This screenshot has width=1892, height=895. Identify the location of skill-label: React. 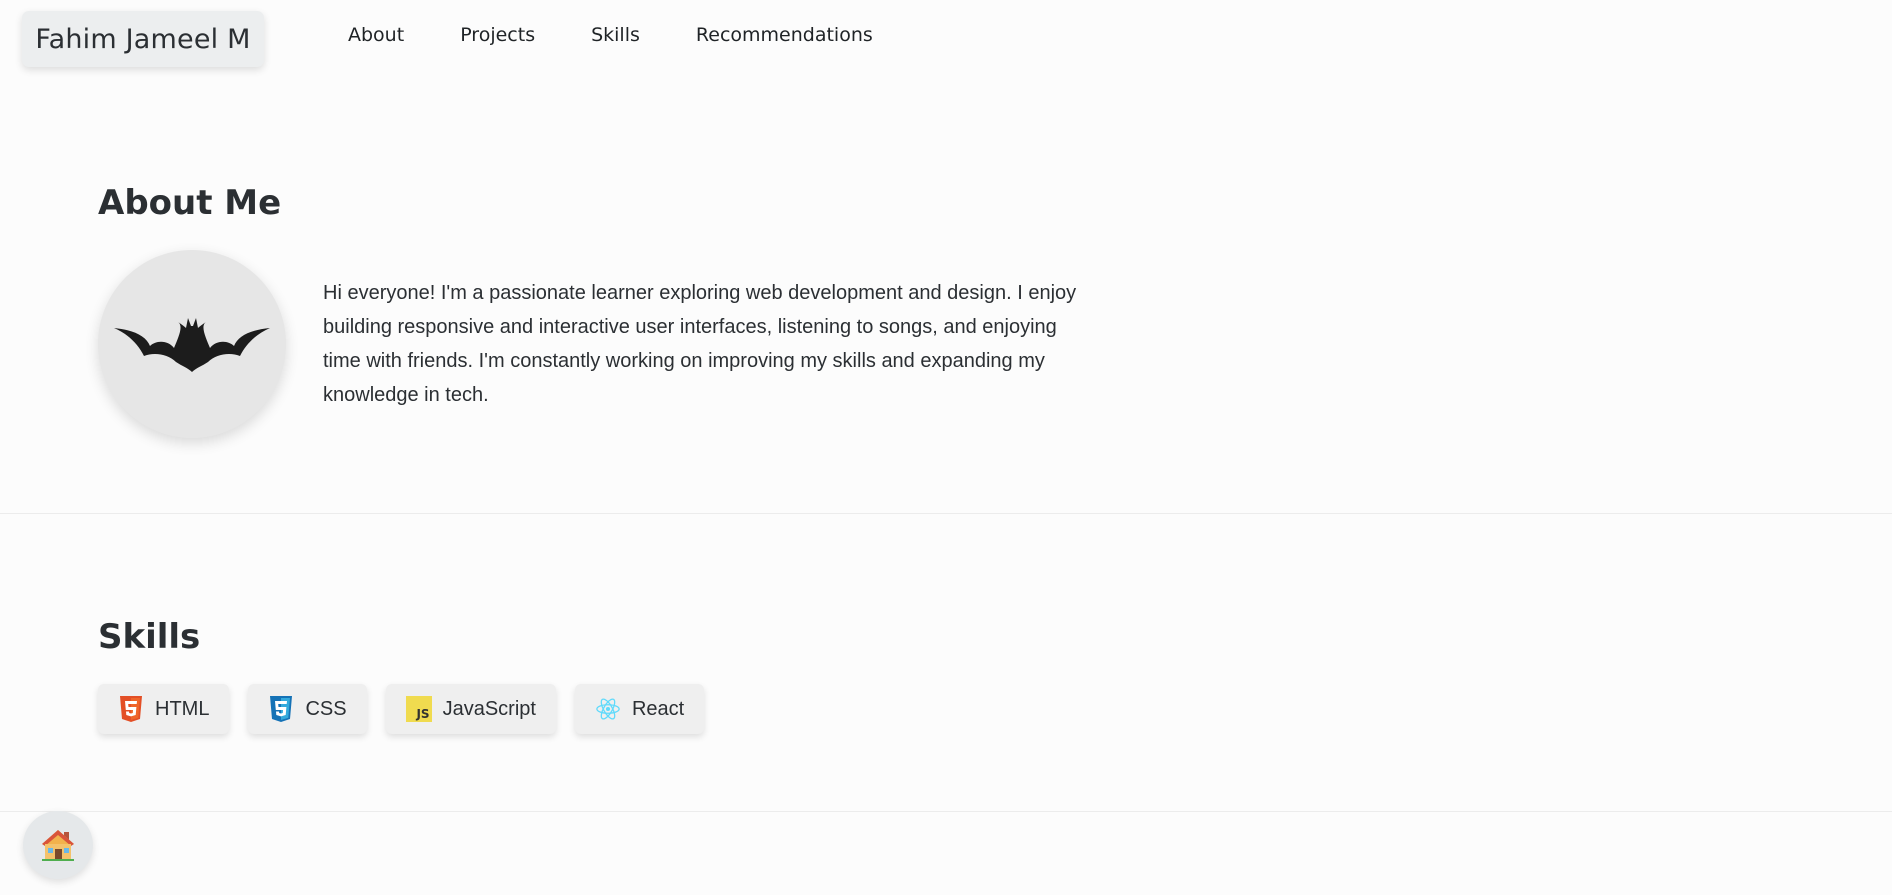
(658, 708).